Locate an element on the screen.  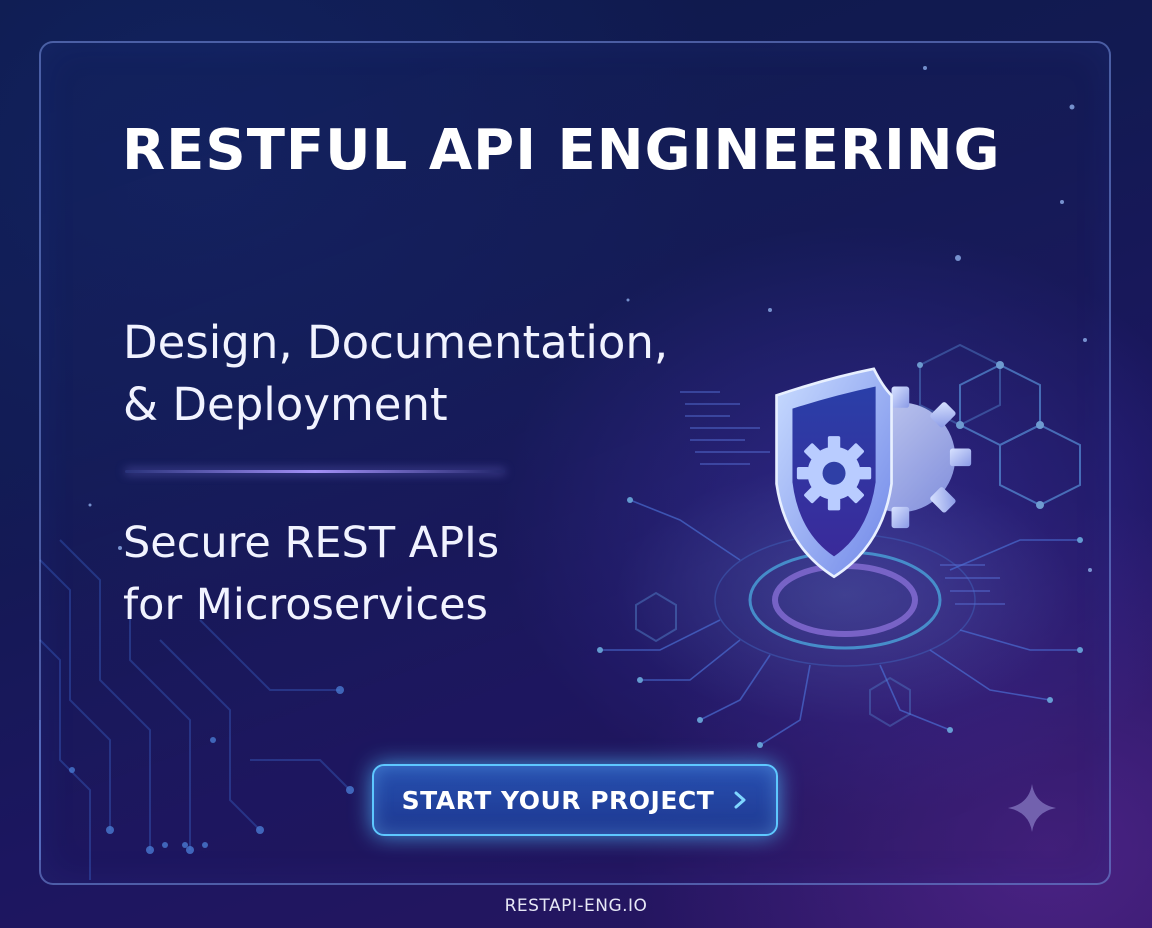
subheadline: Design, Documentation, & Deployment is located at coordinates (395, 374).